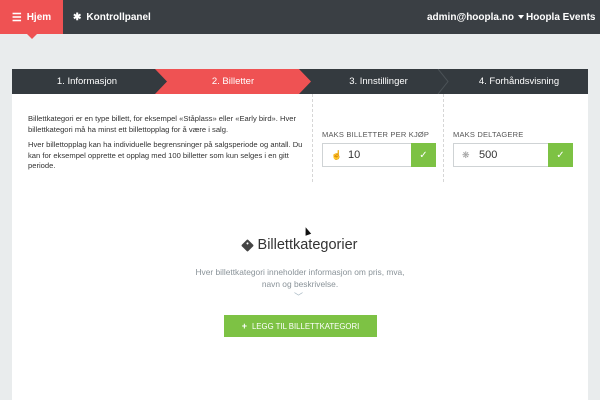  Describe the element at coordinates (299, 297) in the screenshot. I see `chevron-down-icon: ﹀` at that location.